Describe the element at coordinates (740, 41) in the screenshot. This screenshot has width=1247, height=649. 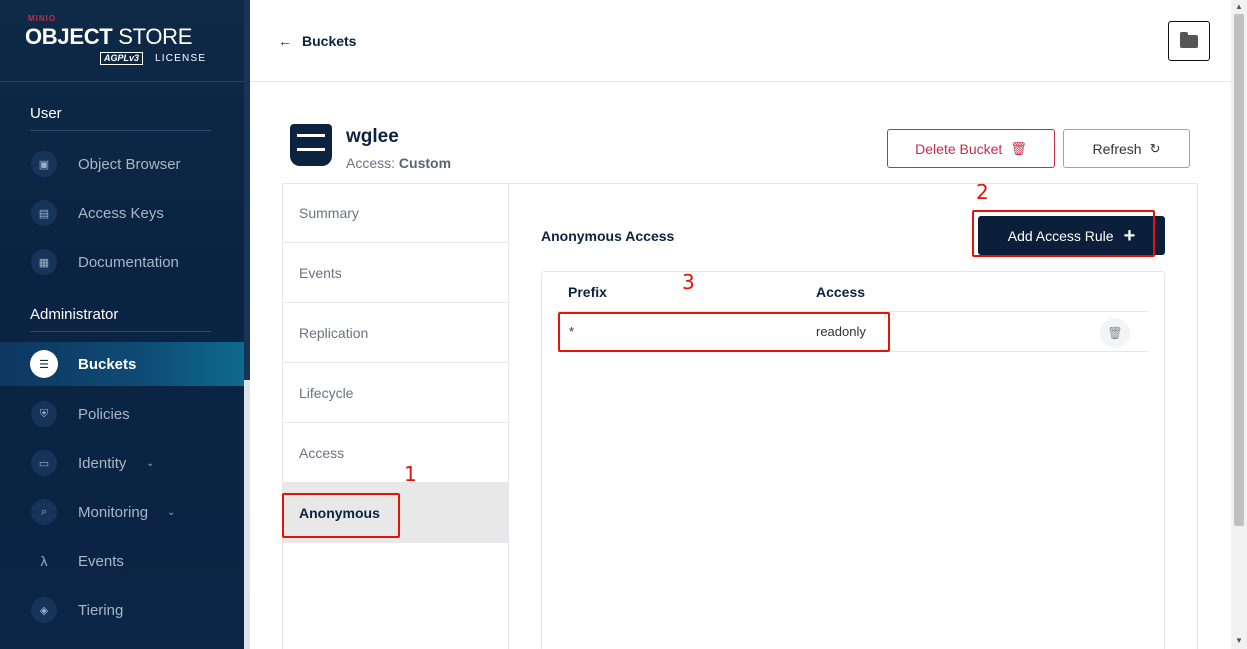
I see `top-bar: ← Buckets` at that location.